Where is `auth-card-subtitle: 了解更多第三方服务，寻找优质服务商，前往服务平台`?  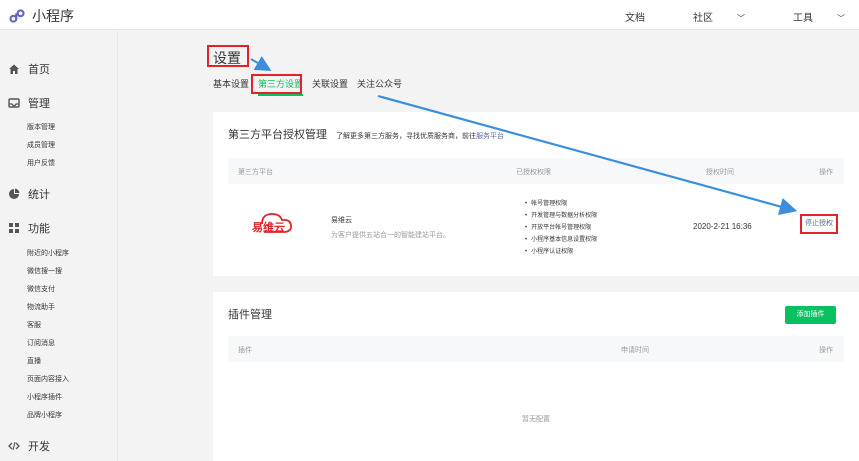 auth-card-subtitle: 了解更多第三方服务，寻找优质服务商，前往服务平台 is located at coordinates (420, 136).